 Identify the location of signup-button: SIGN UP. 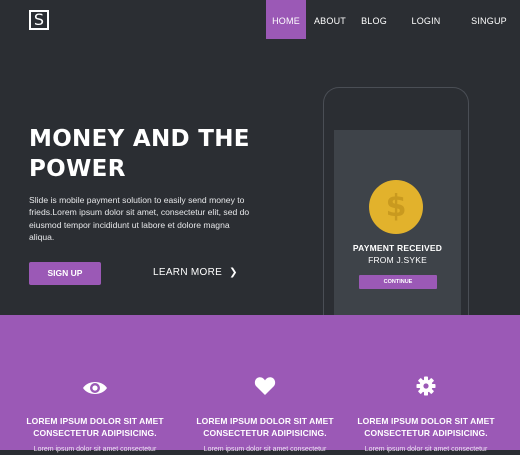
(65, 273).